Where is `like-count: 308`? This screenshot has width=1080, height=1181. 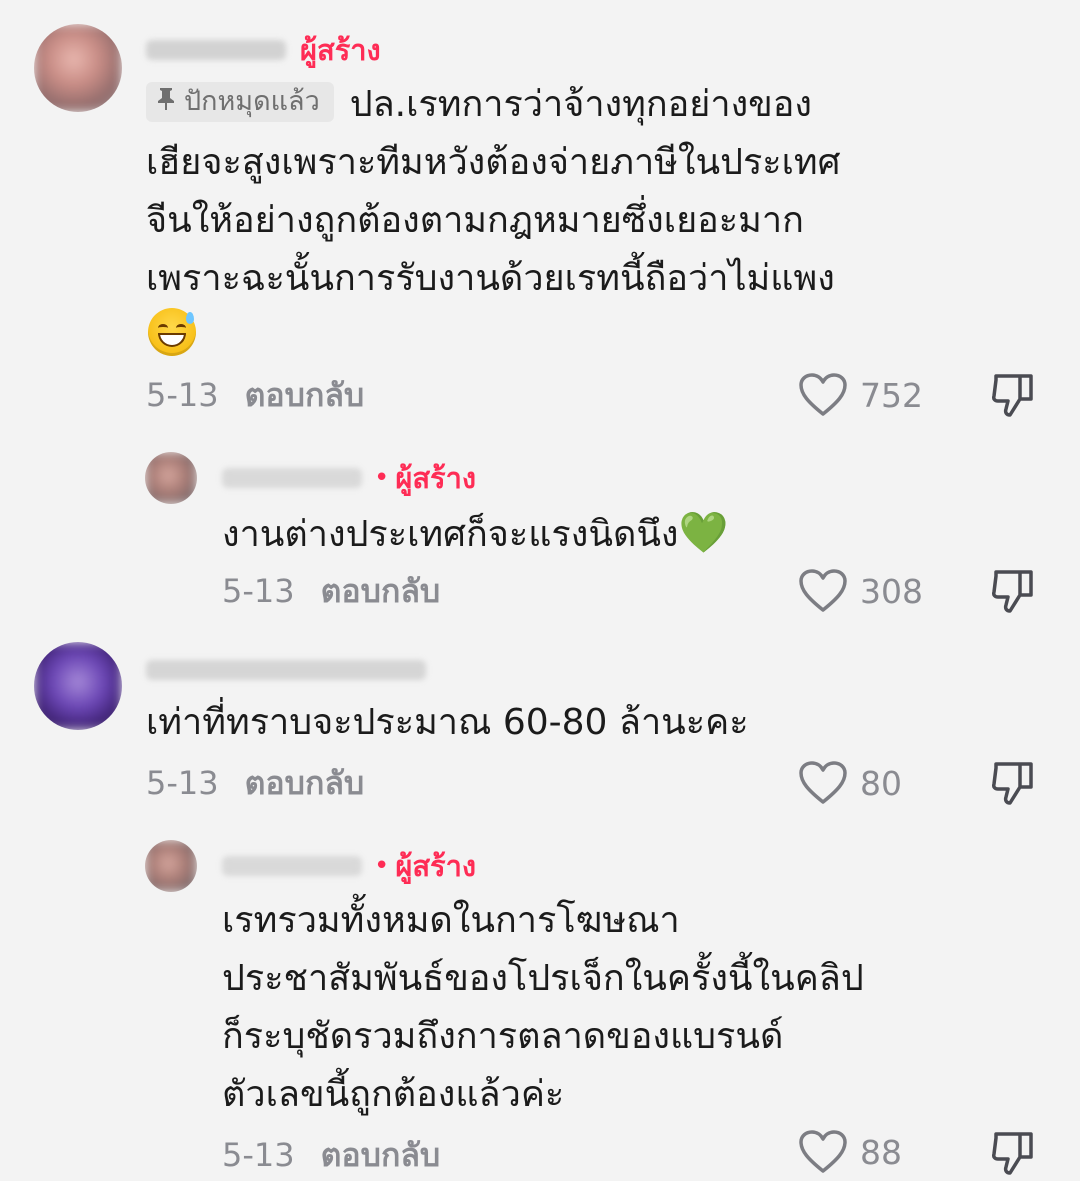
like-count: 308 is located at coordinates (891, 591).